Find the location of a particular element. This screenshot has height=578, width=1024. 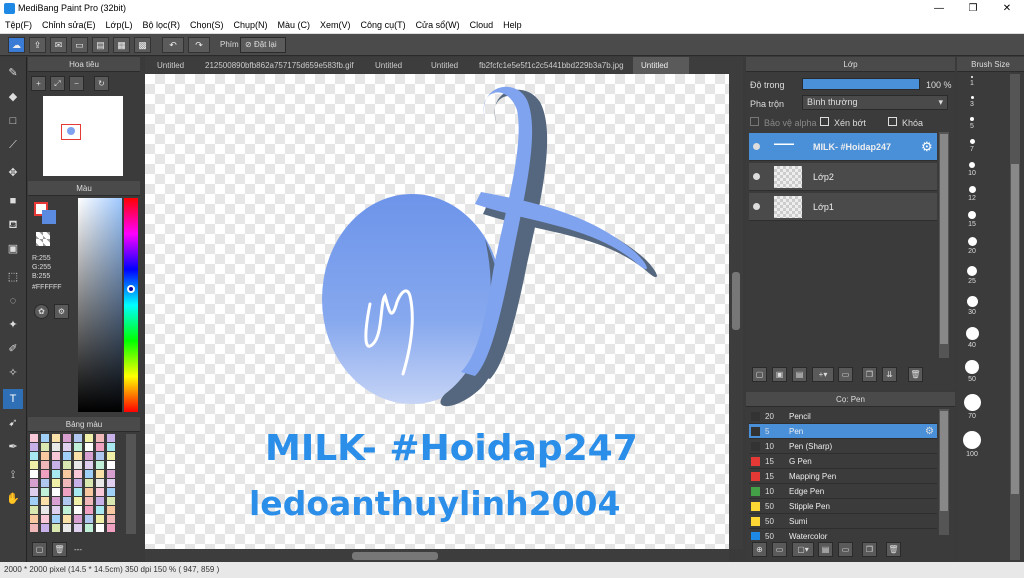

brush-settings-icon: ▤ is located at coordinates (825, 549).